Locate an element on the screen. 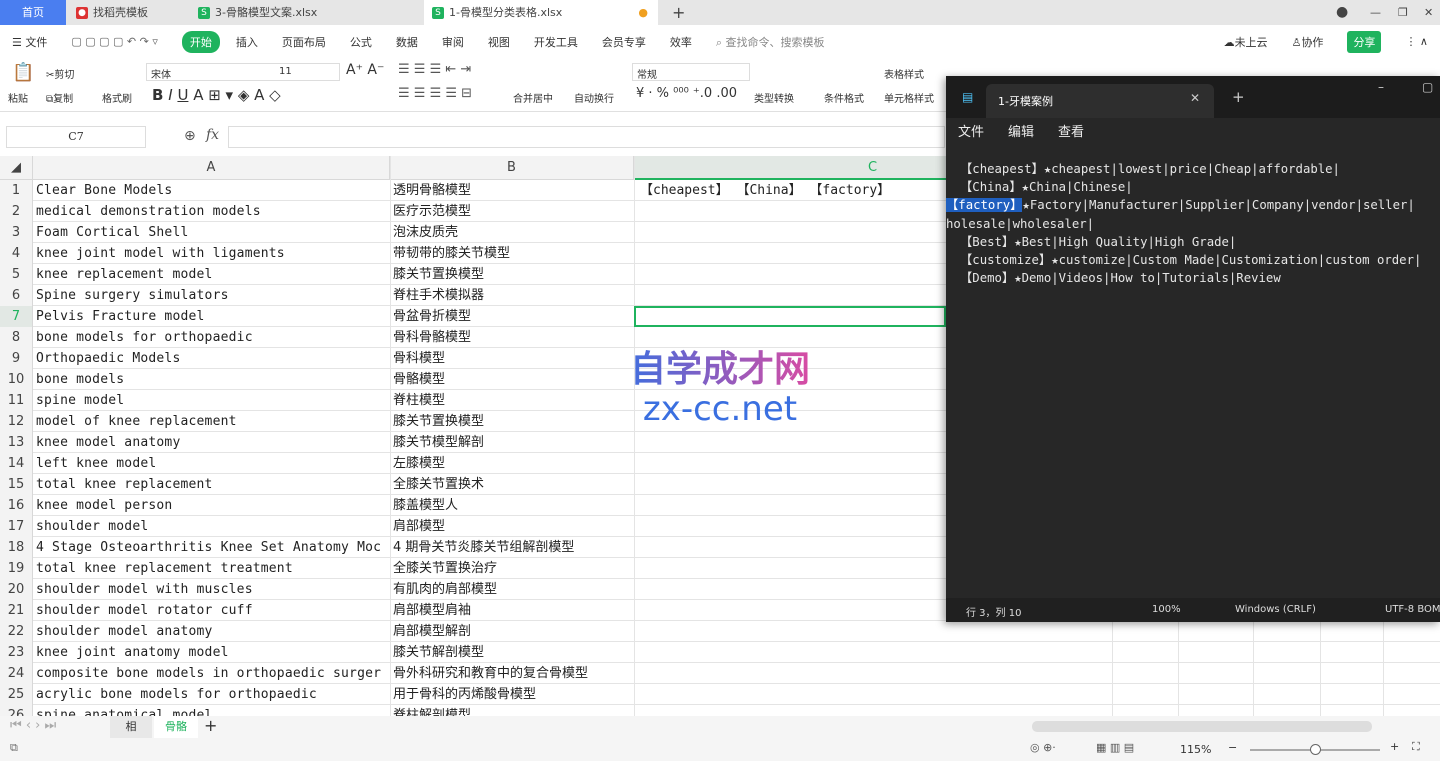 This screenshot has height=761, width=1440. format-painter-button: 格式刷 is located at coordinates (117, 97).